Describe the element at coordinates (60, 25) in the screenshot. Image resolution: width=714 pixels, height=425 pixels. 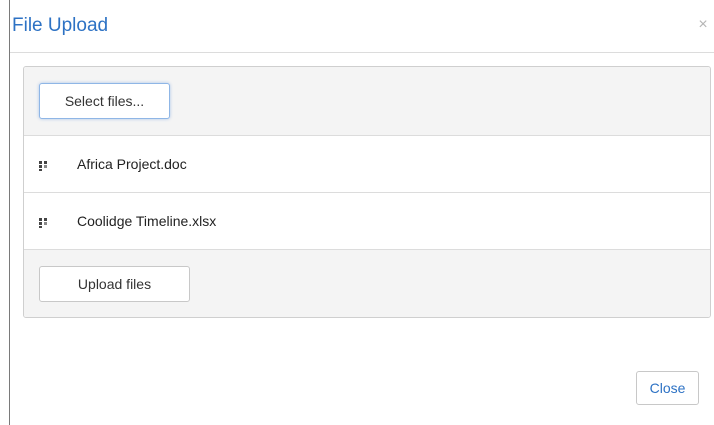
I see `dialog-title: File Upload` at that location.